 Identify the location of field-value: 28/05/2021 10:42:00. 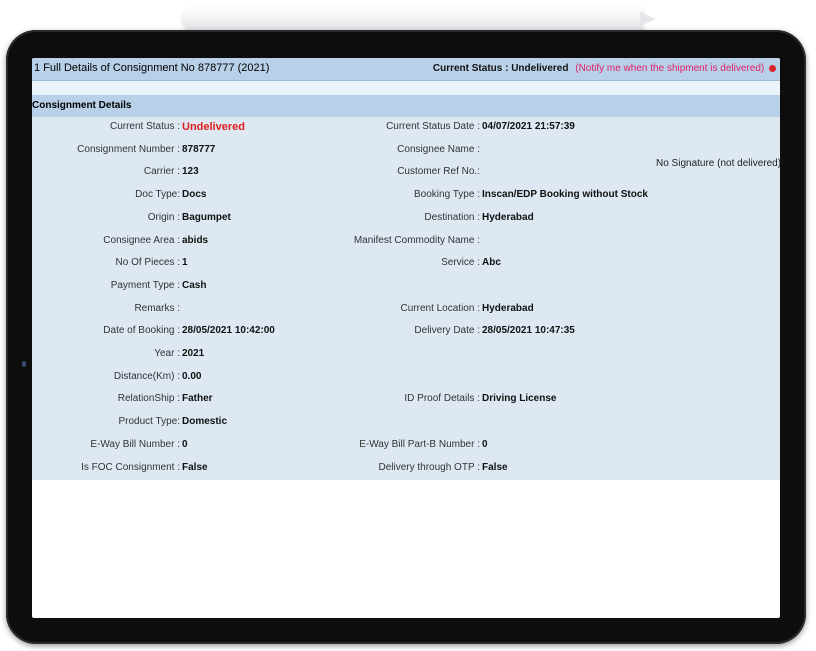
(228, 331).